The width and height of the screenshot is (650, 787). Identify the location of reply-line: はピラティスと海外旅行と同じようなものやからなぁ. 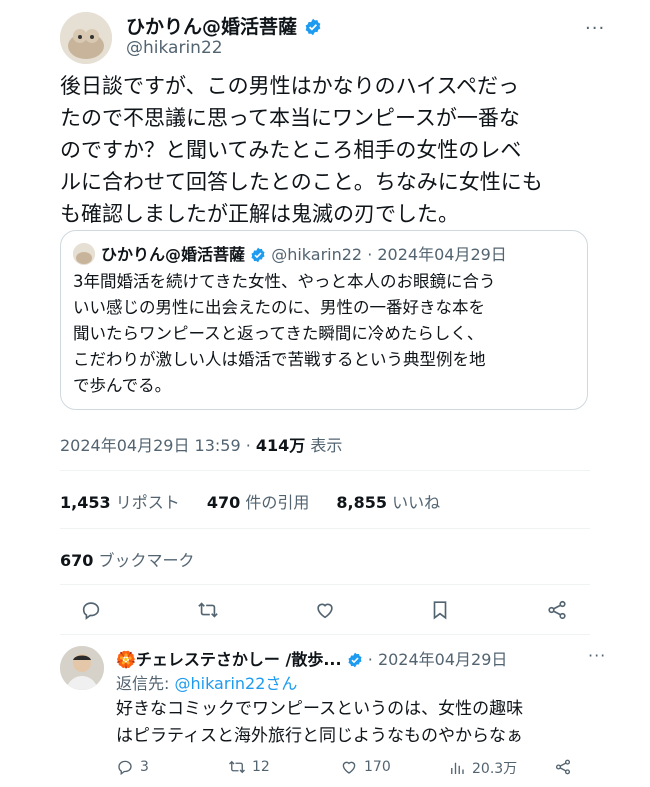
(319, 736).